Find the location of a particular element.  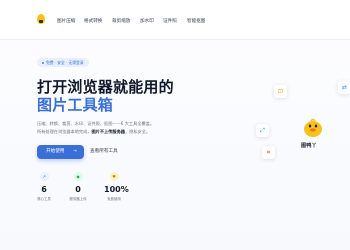

logo-icon is located at coordinates (41, 19).